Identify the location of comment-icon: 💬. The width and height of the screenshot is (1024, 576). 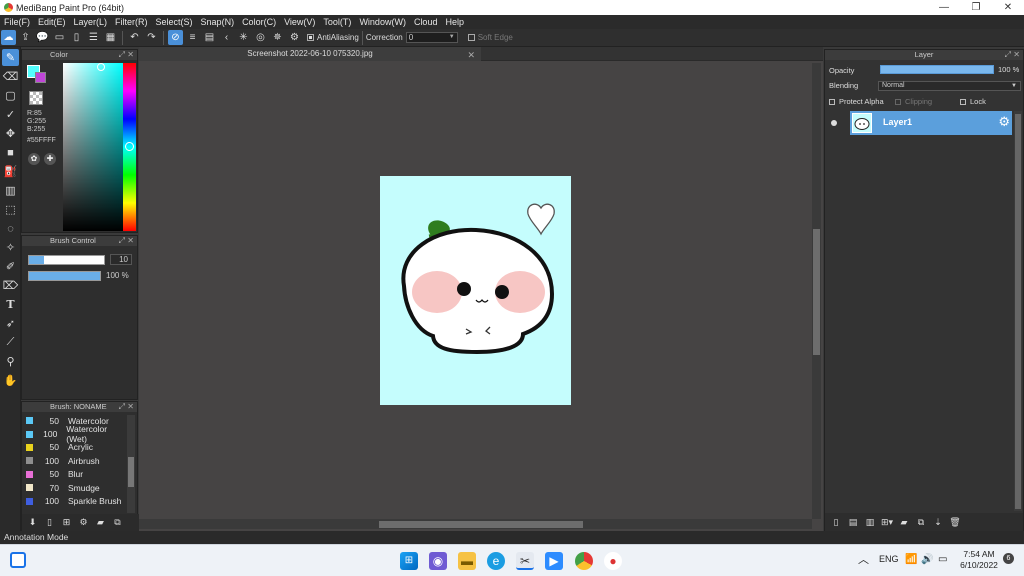
(42, 37).